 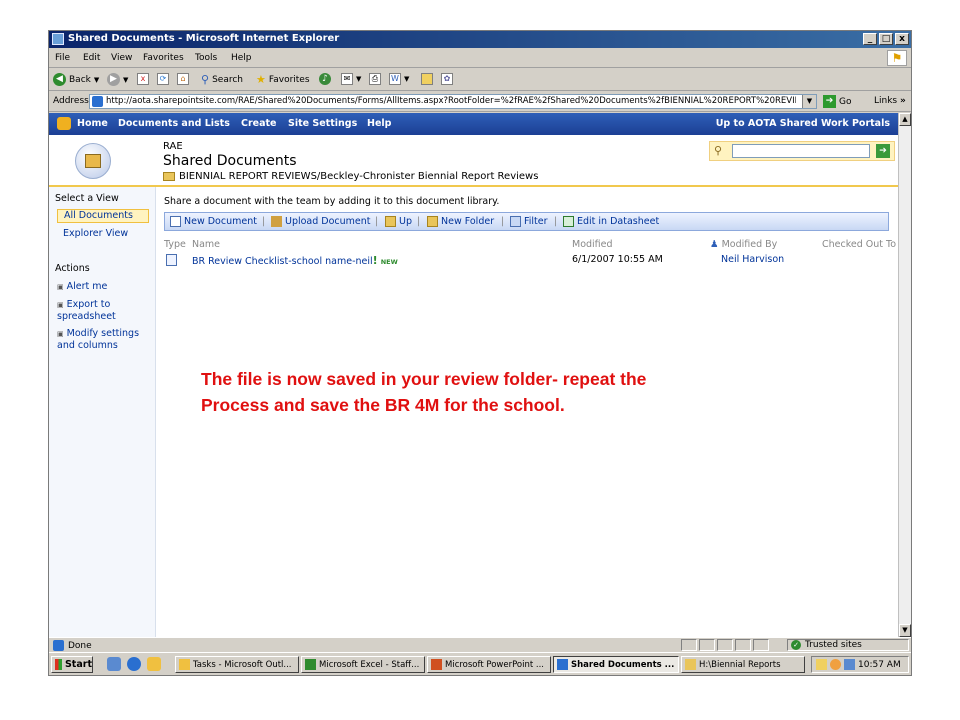 I want to click on new-document-button: New Document, so click(x=213, y=221).